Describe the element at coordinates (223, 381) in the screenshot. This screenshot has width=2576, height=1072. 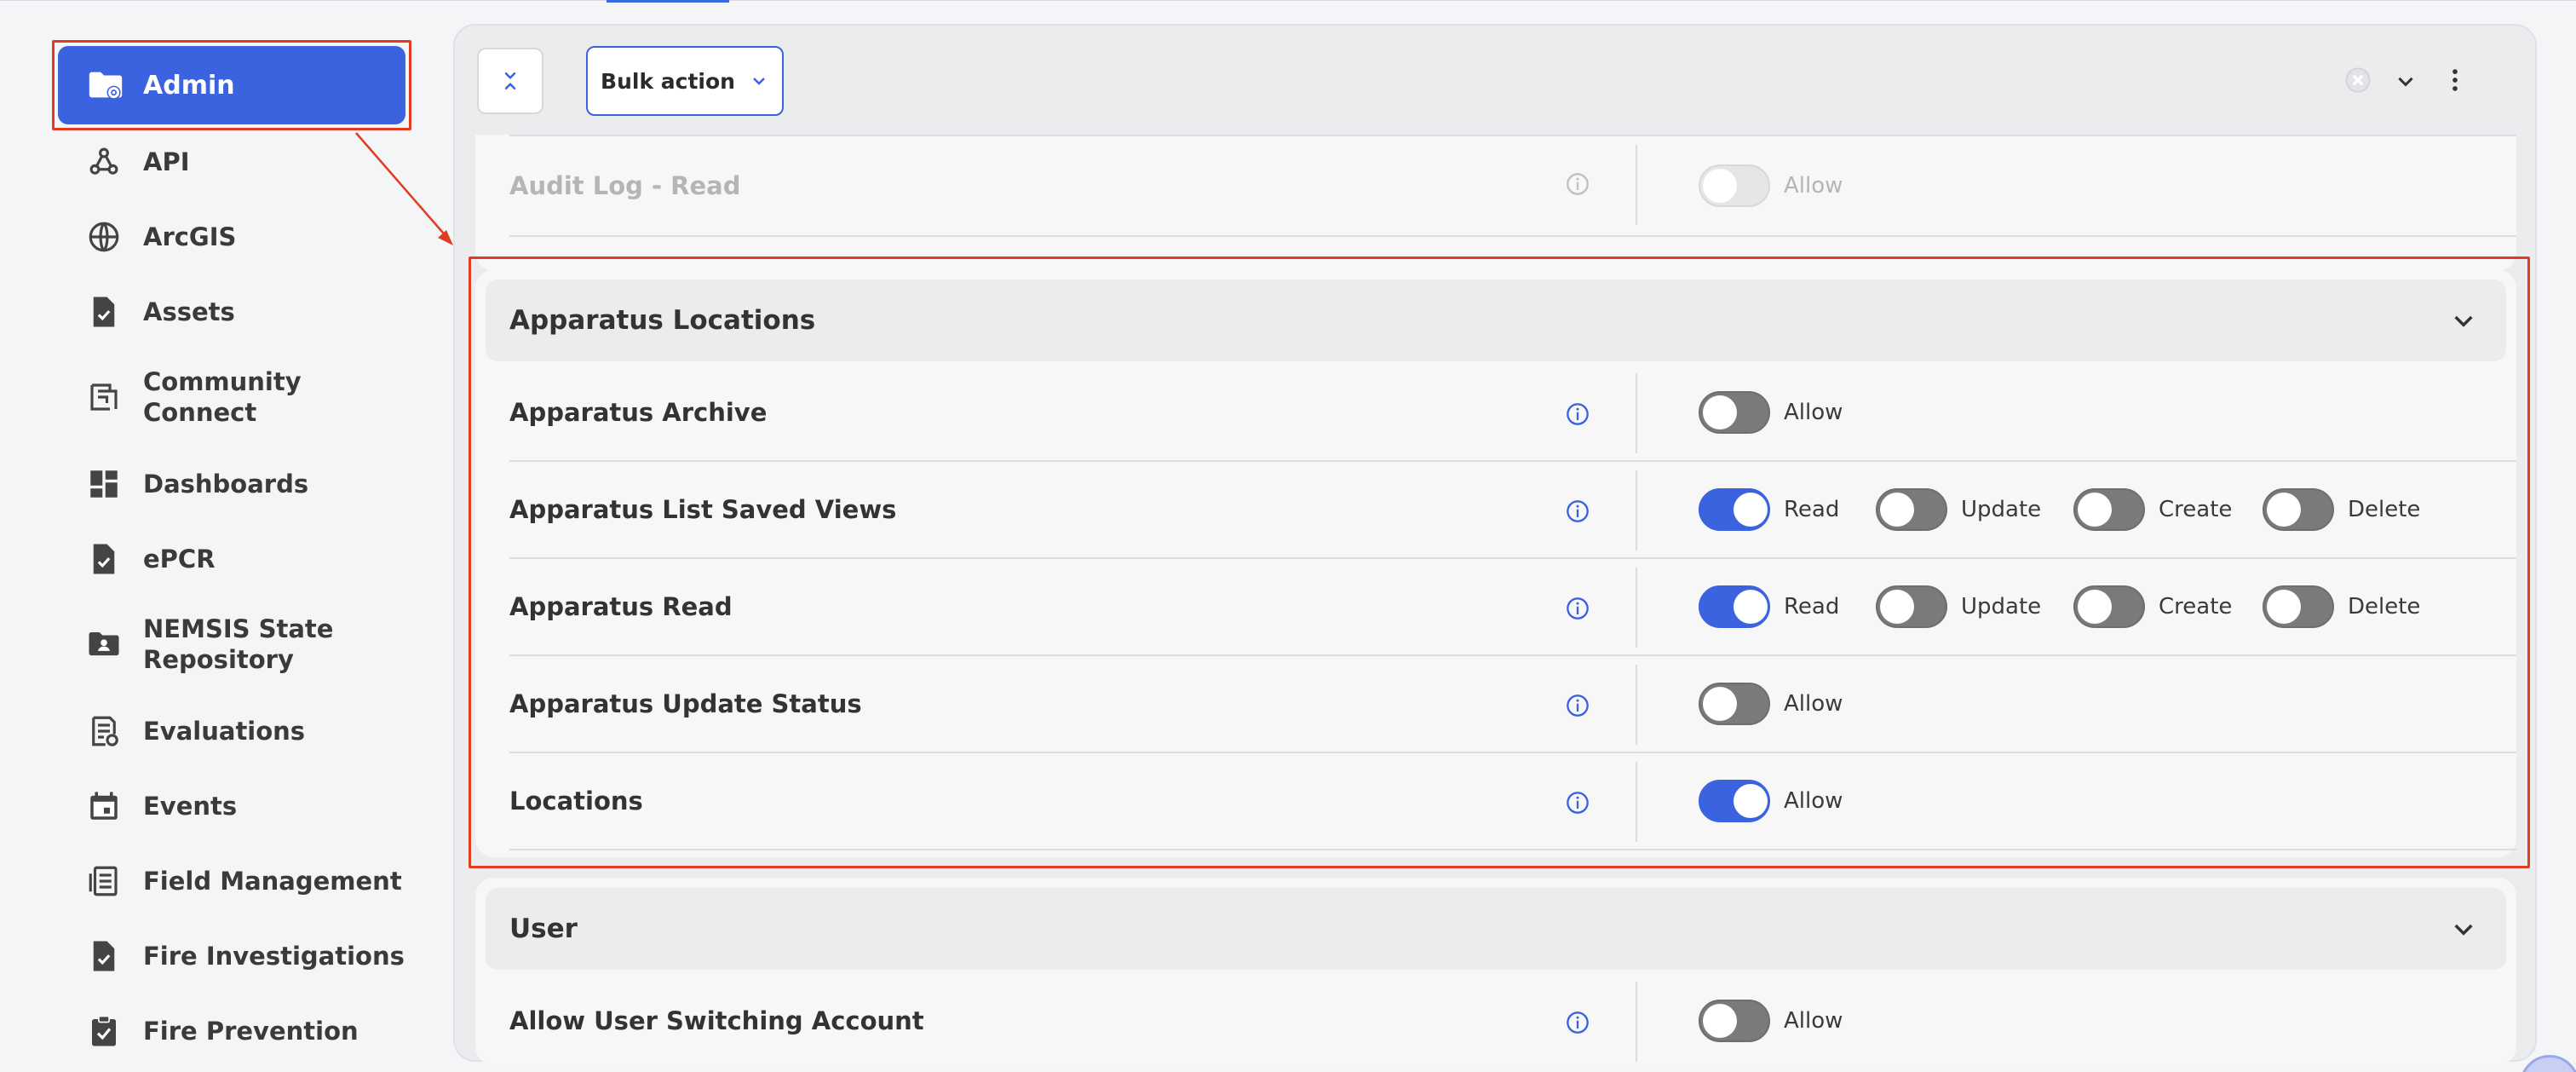
I see `label-line-1: Community` at that location.